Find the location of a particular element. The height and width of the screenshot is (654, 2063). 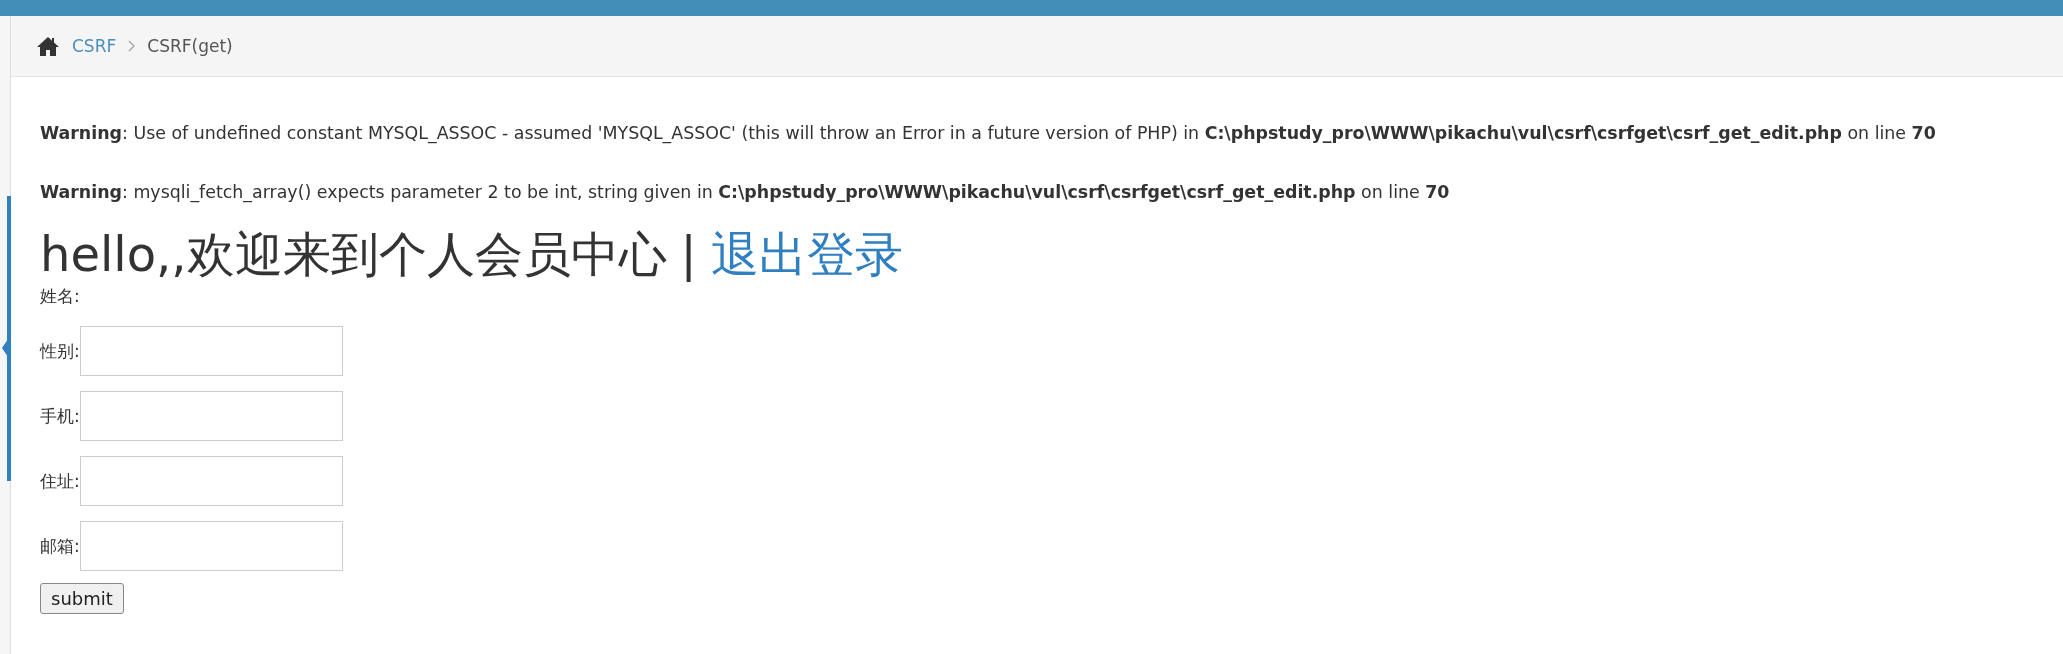

welcome-heading: hello,,欢迎来到个人会员中心 is located at coordinates (353, 254).